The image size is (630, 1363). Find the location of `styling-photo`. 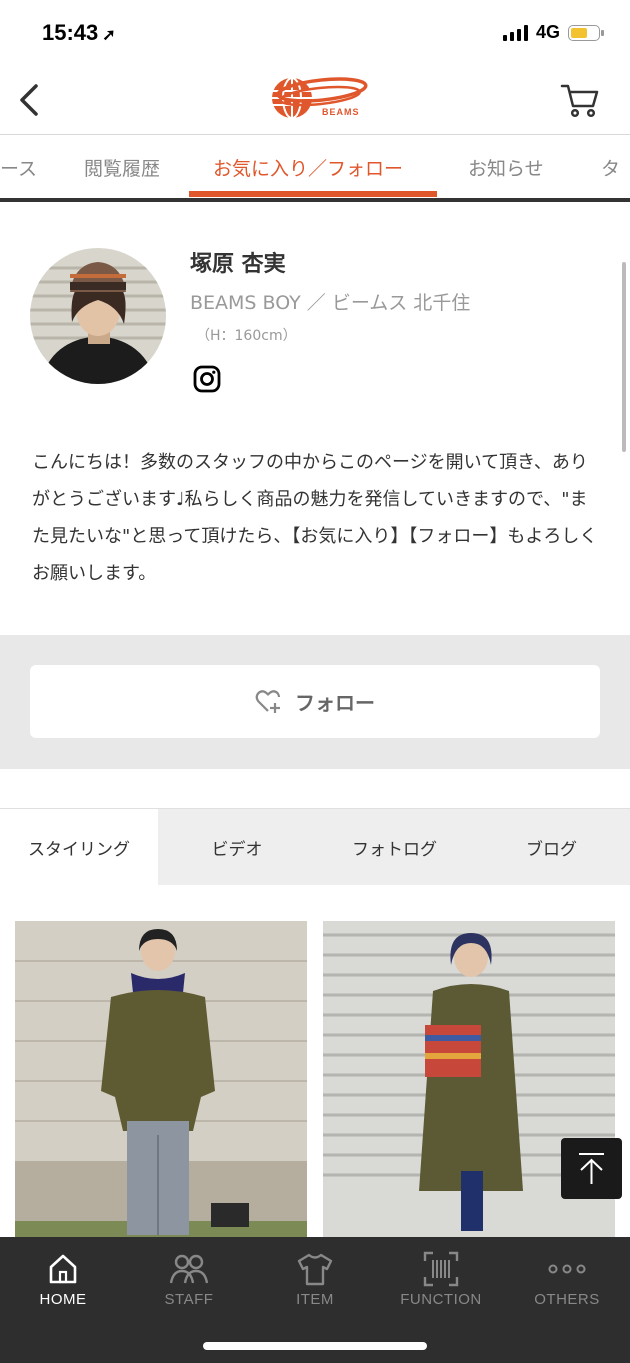

styling-photo is located at coordinates (161, 1081).